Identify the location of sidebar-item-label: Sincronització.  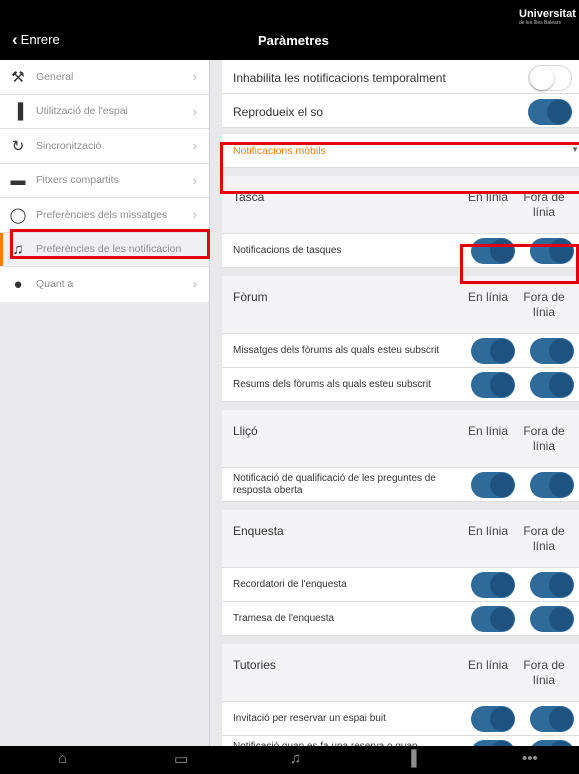
(69, 145).